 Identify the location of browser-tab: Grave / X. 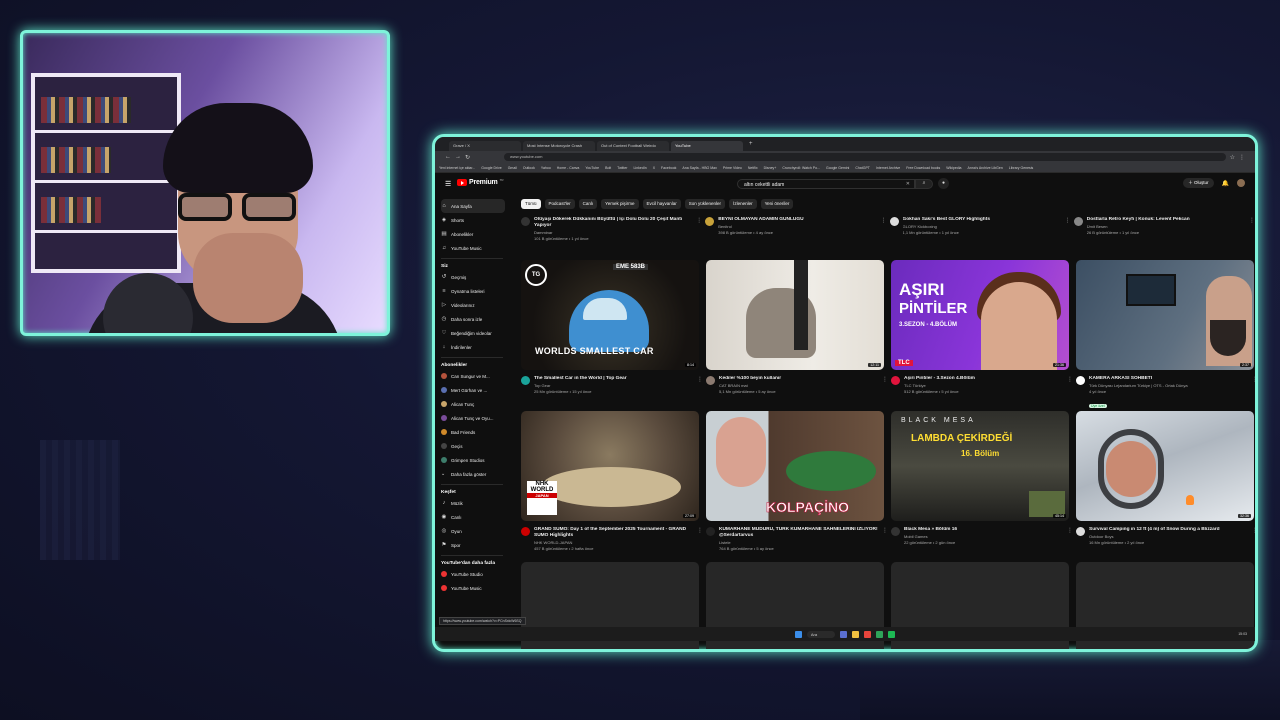
(485, 146).